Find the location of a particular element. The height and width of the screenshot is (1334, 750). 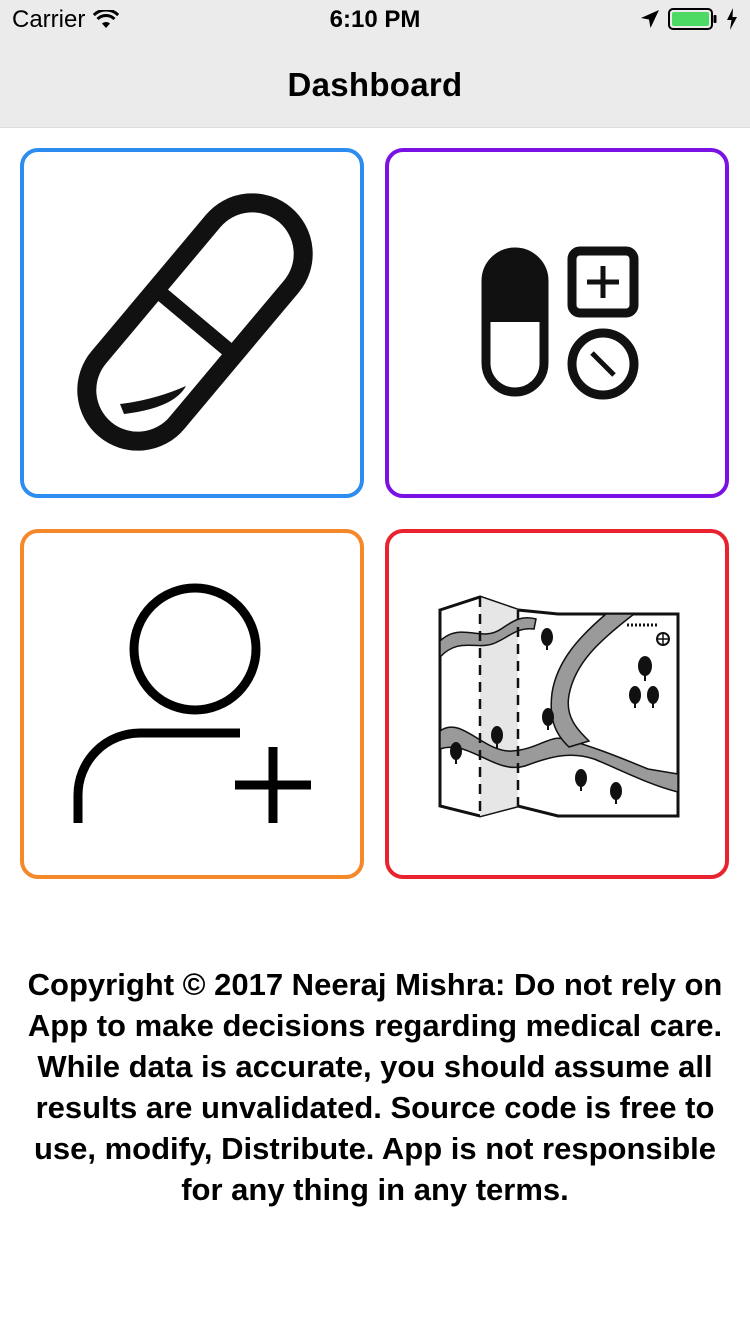

pill-calculator-icon is located at coordinates (560, 323).